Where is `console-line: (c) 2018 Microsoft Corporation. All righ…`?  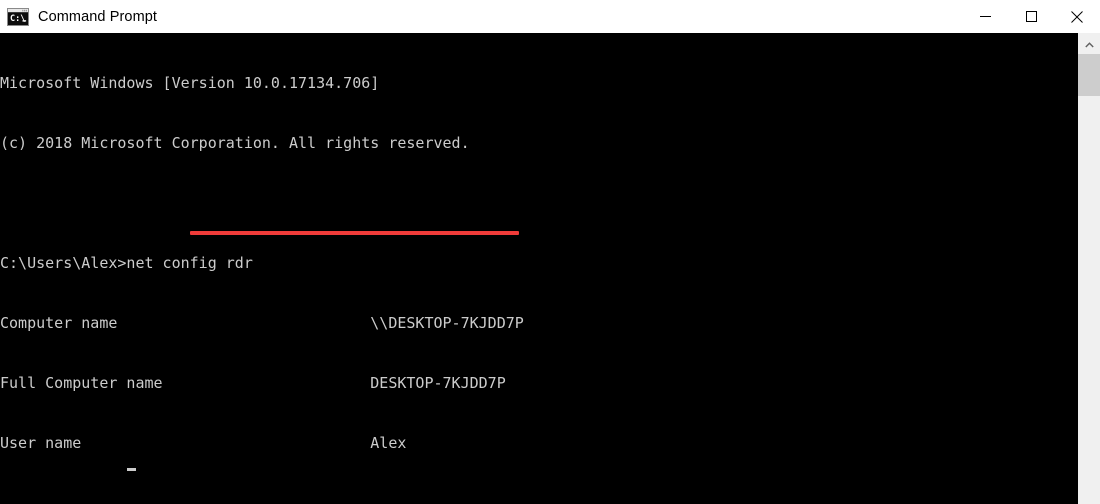 console-line: (c) 2018 Microsoft Corporation. All righ… is located at coordinates (235, 143).